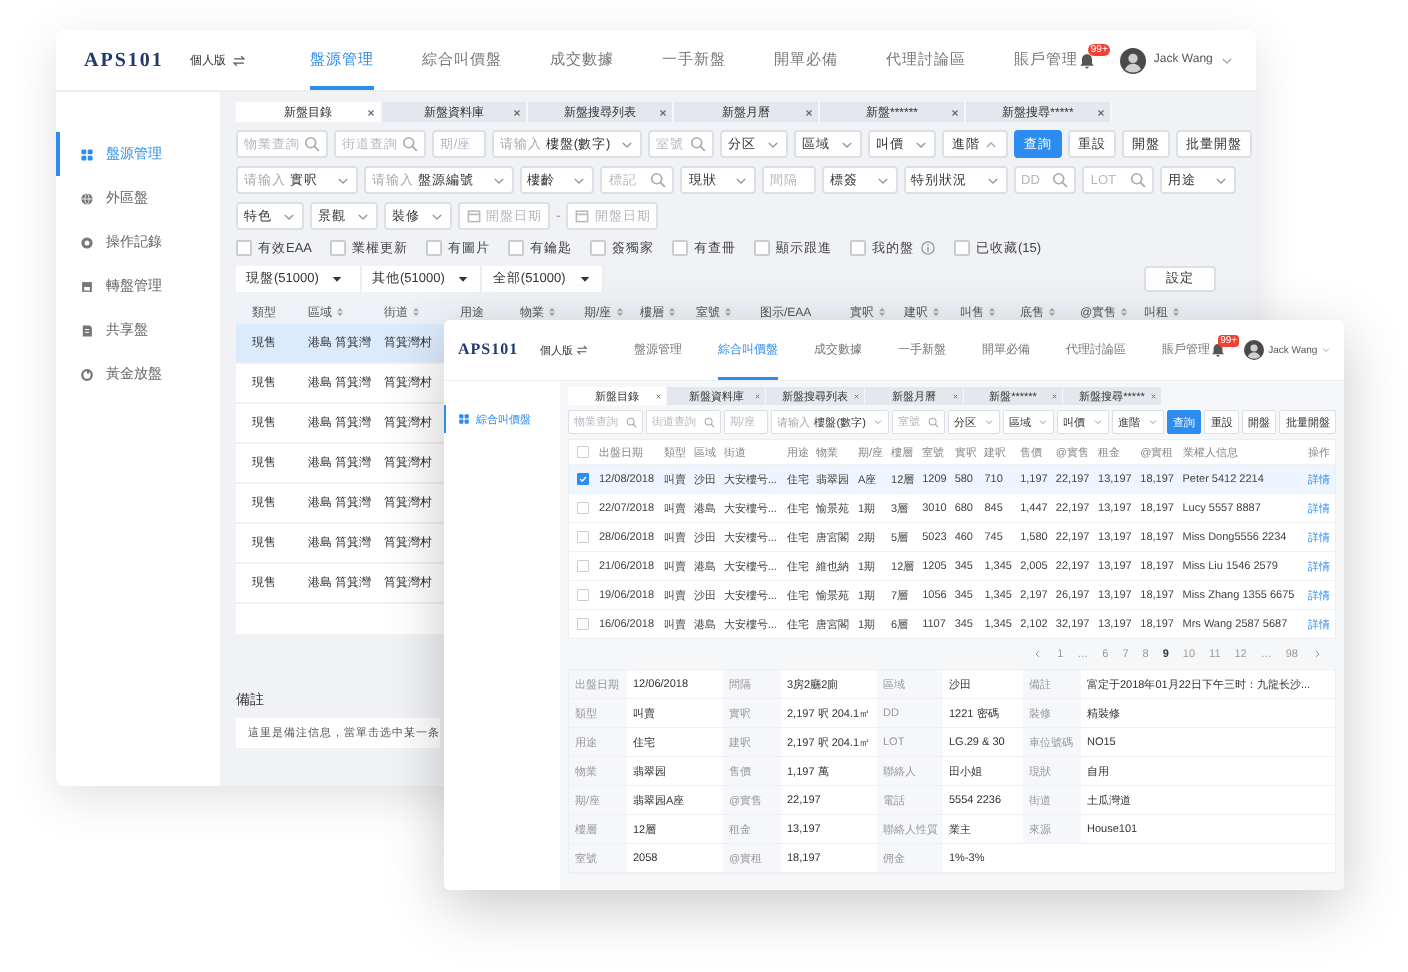 The image size is (1408, 972). What do you see at coordinates (991, 144) in the screenshot?
I see `chevron-up-icon` at bounding box center [991, 144].